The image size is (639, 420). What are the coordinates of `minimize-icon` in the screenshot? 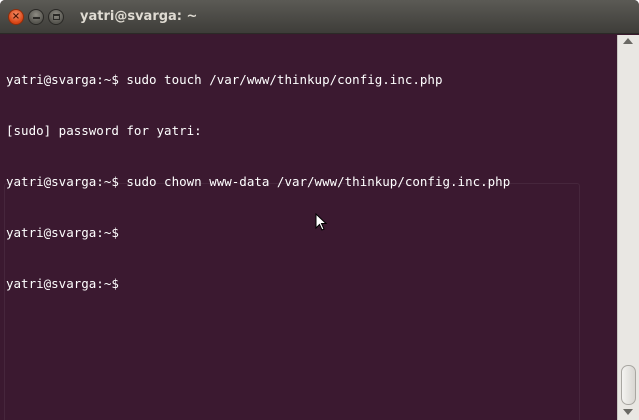 It's located at (36, 18).